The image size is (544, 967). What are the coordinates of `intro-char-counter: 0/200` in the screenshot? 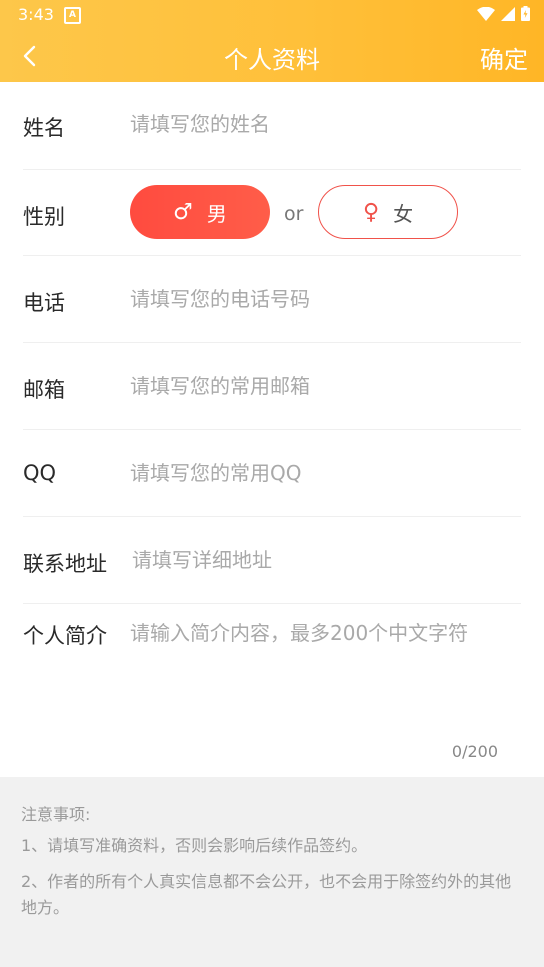 It's located at (474, 751).